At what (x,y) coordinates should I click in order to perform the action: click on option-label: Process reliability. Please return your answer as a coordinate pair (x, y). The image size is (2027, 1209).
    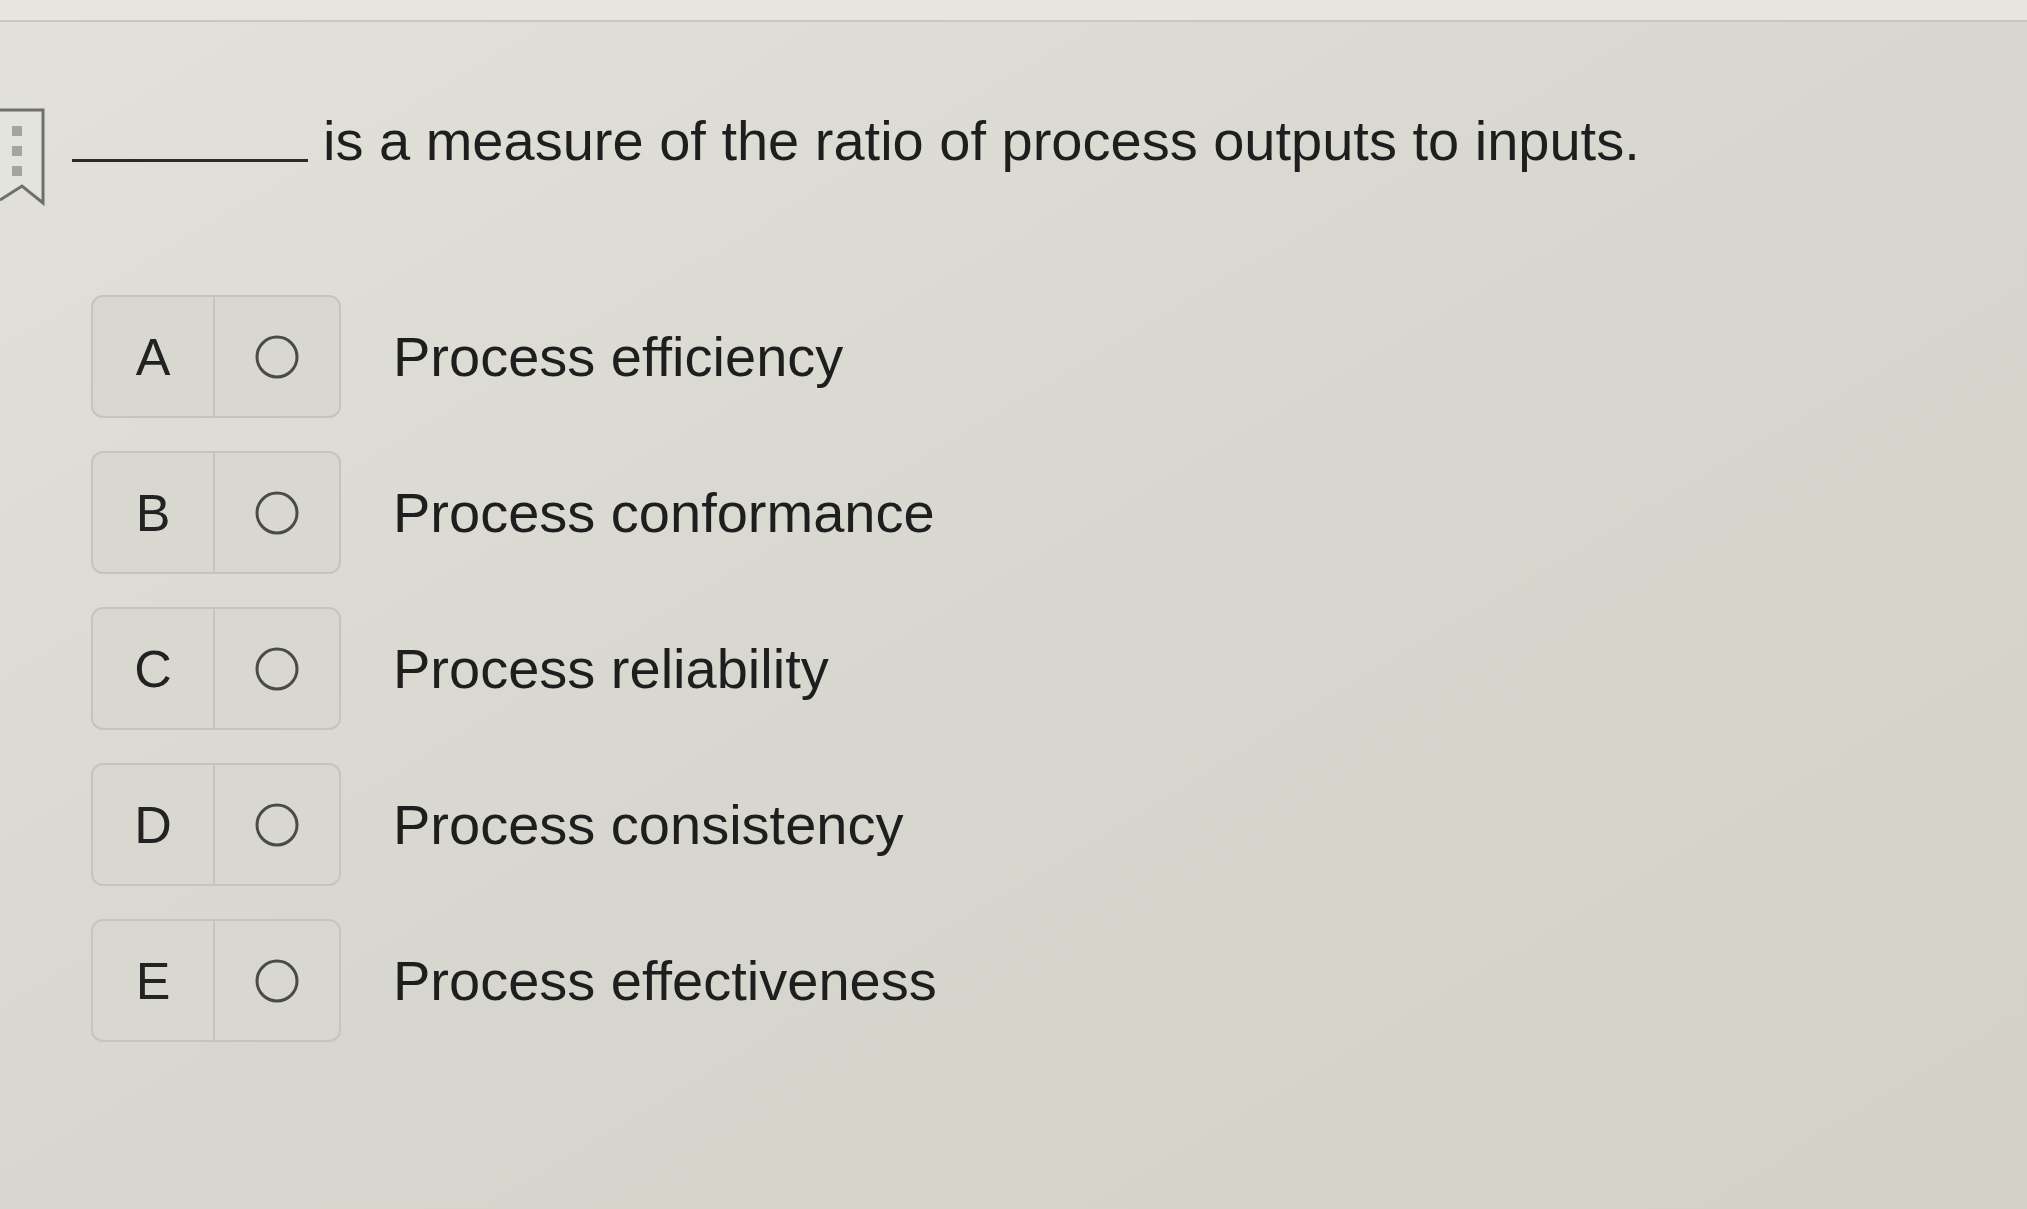
    Looking at the image, I should click on (611, 668).